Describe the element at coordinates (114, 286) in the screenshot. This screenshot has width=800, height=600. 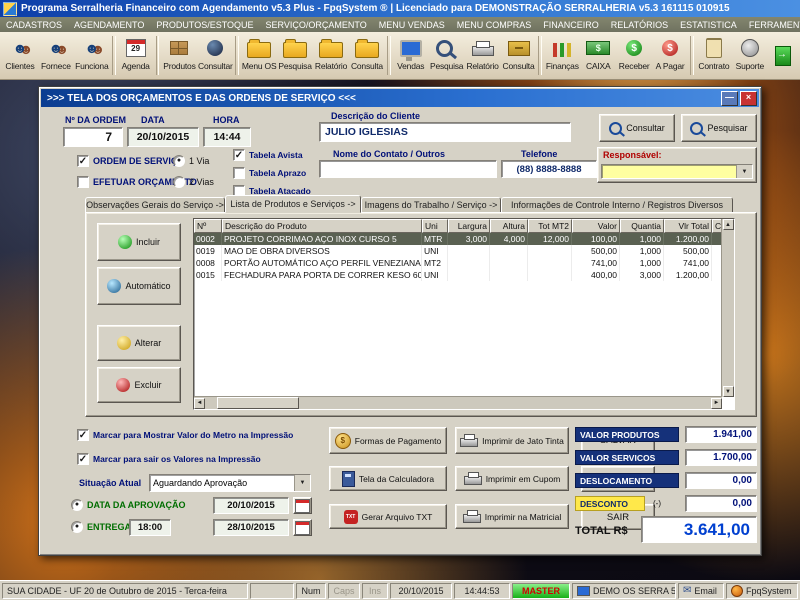
I see `automatico-icon` at that location.